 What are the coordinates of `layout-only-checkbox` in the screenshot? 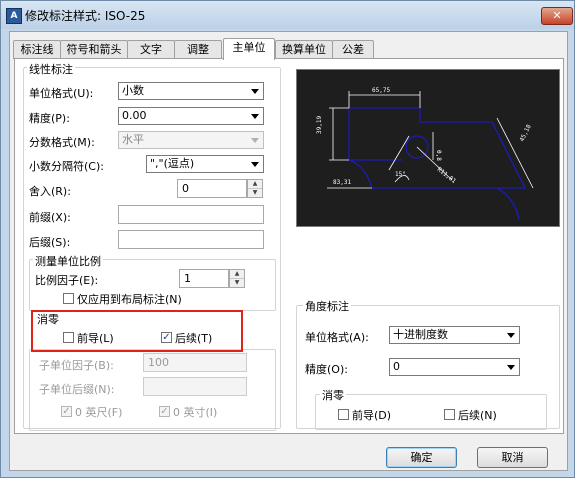 It's located at (68, 298).